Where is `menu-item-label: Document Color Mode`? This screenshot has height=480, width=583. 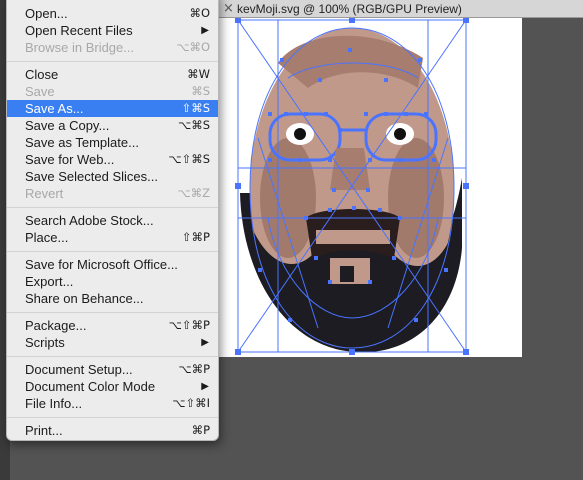 menu-item-label: Document Color Mode is located at coordinates (90, 386).